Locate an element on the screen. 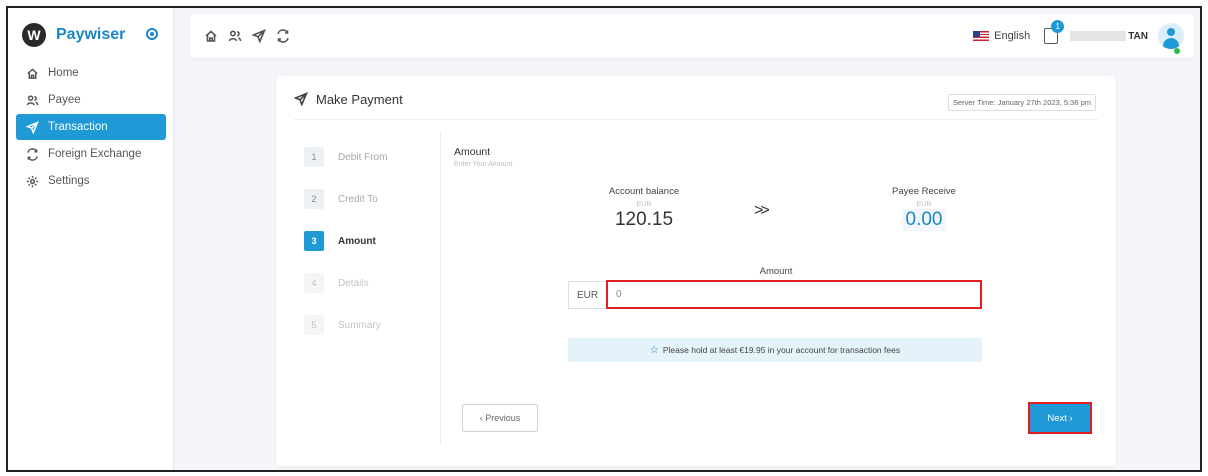 The image size is (1208, 476). divider is located at coordinates (440, 288).